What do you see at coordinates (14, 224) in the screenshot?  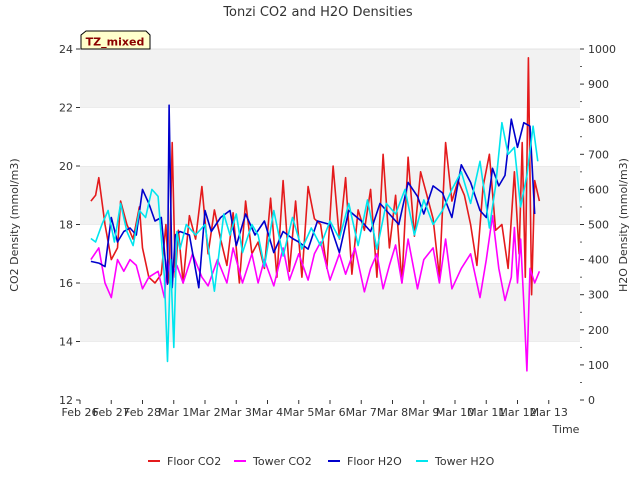 I see `left-axis-label: CO2 Density (mmol/m3)` at bounding box center [14, 224].